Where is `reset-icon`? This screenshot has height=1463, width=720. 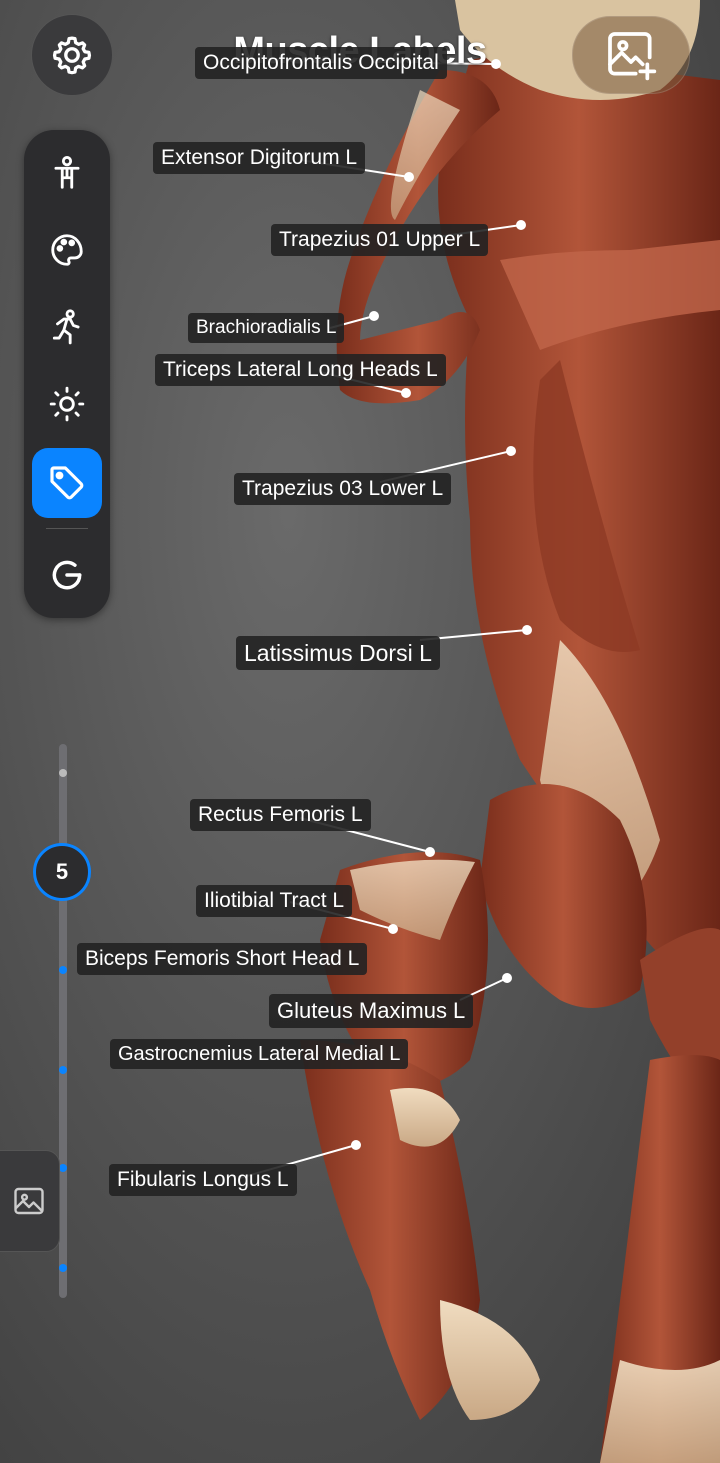 reset-icon is located at coordinates (67, 575).